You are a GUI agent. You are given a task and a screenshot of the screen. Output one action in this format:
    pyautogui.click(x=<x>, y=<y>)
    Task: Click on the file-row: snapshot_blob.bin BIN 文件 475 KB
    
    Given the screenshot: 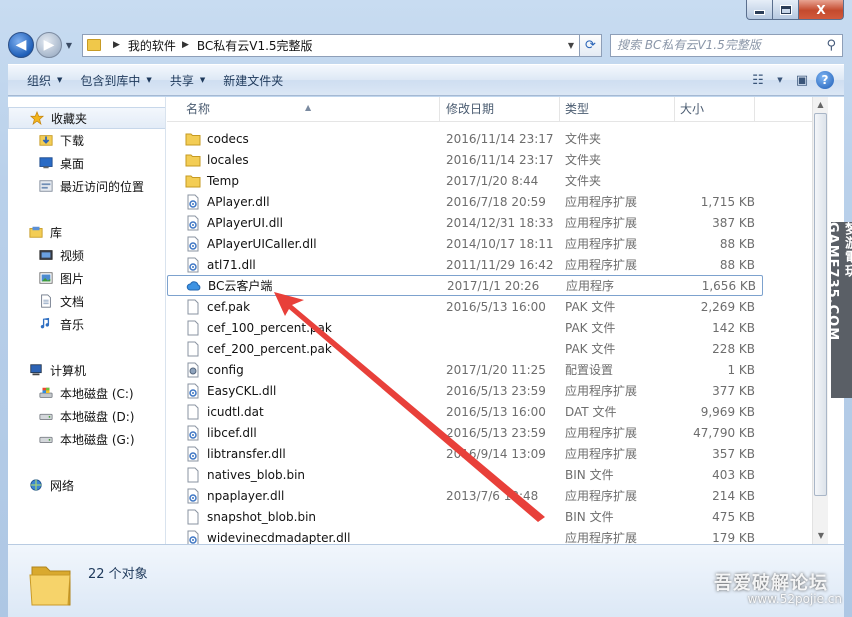 What is the action you would take?
    pyautogui.click(x=465, y=516)
    